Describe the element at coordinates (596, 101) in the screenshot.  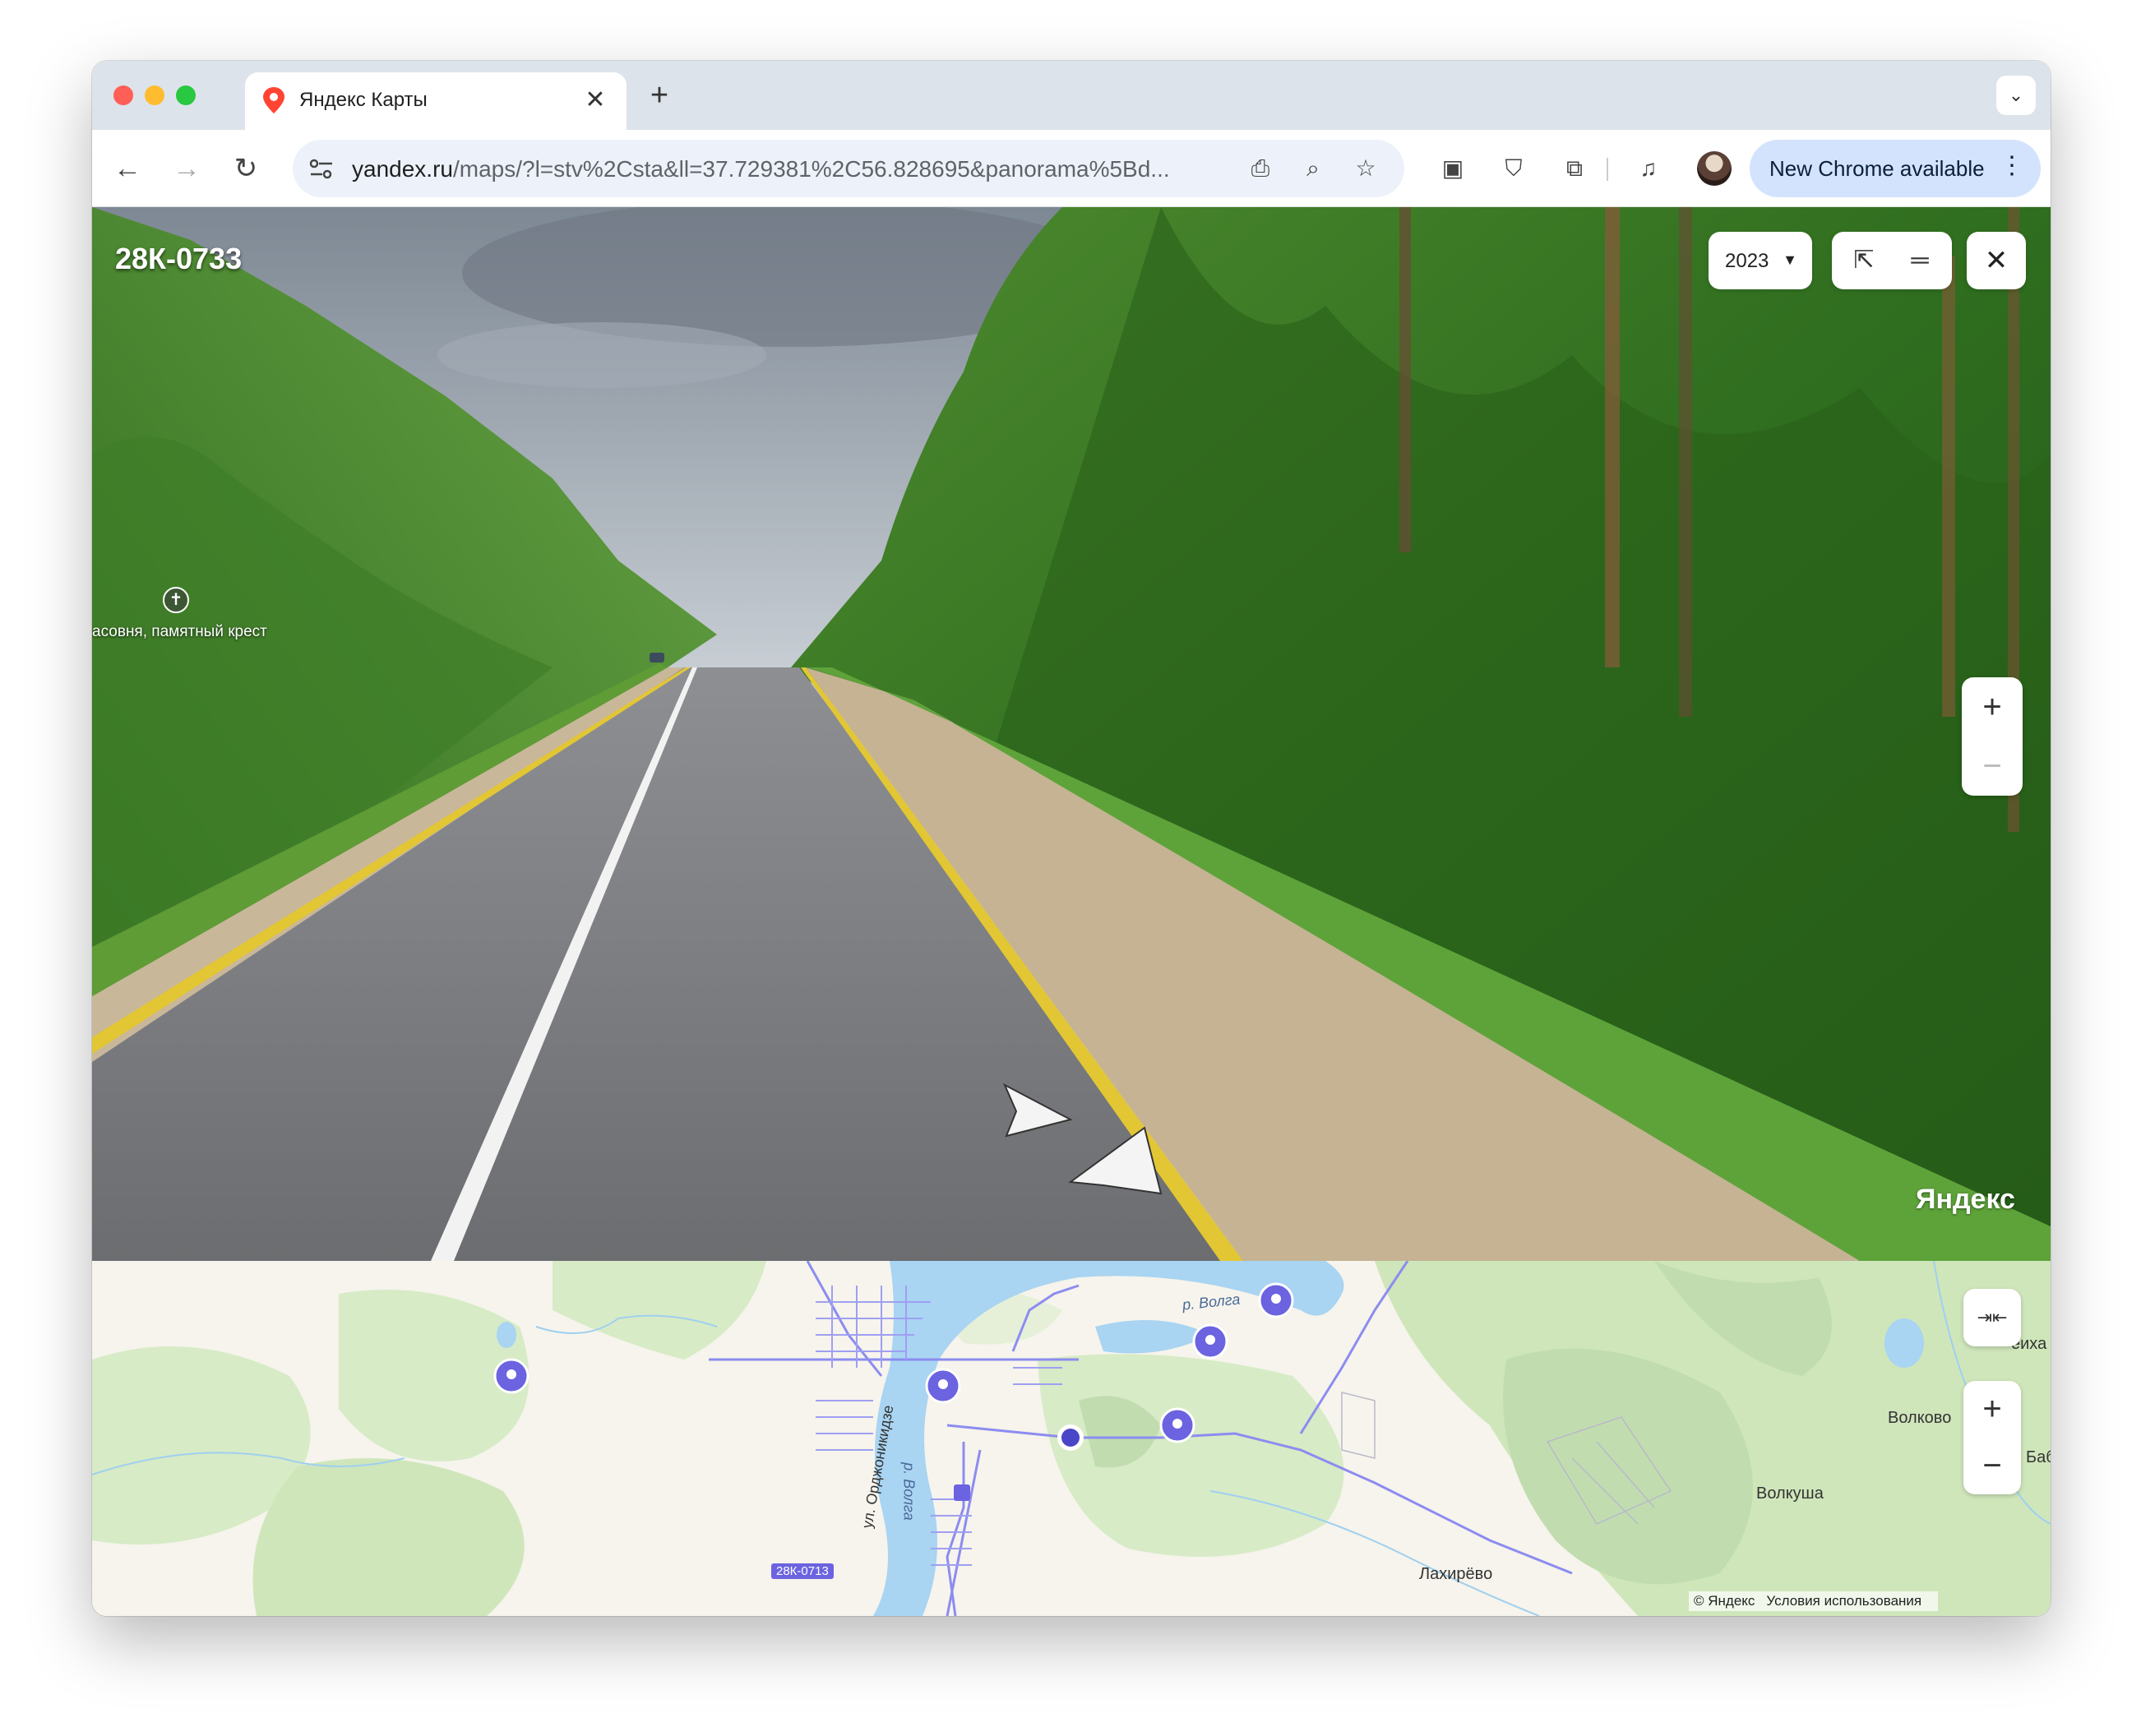
I see `tab-close-icon: ✕` at that location.